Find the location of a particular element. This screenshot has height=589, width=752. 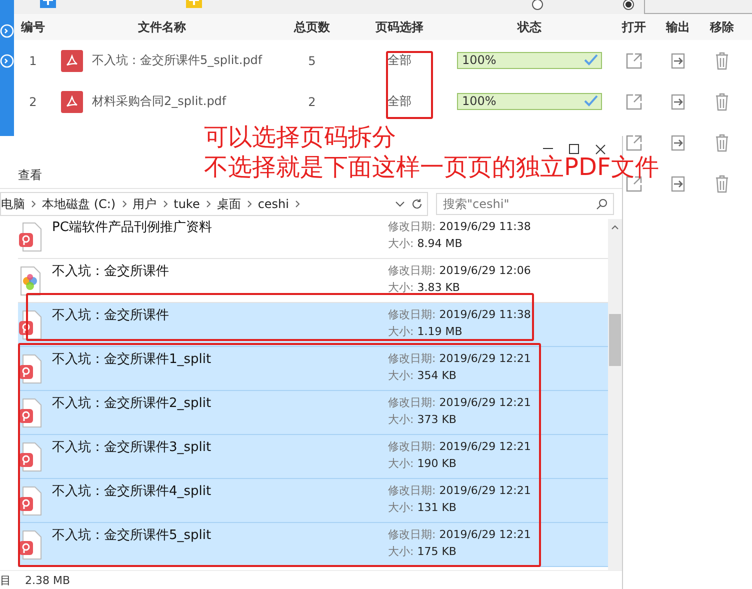

minimize-icon is located at coordinates (548, 149).